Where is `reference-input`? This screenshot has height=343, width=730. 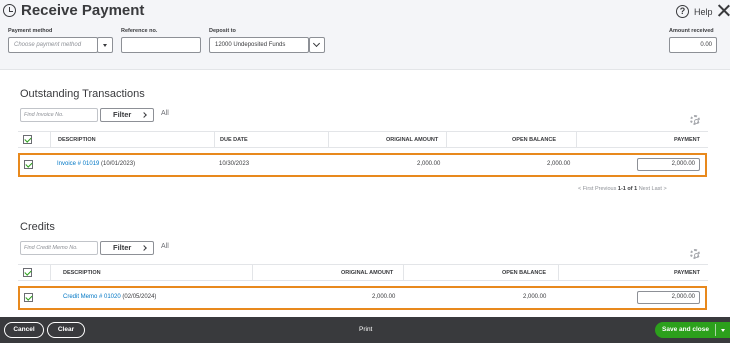 reference-input is located at coordinates (161, 45).